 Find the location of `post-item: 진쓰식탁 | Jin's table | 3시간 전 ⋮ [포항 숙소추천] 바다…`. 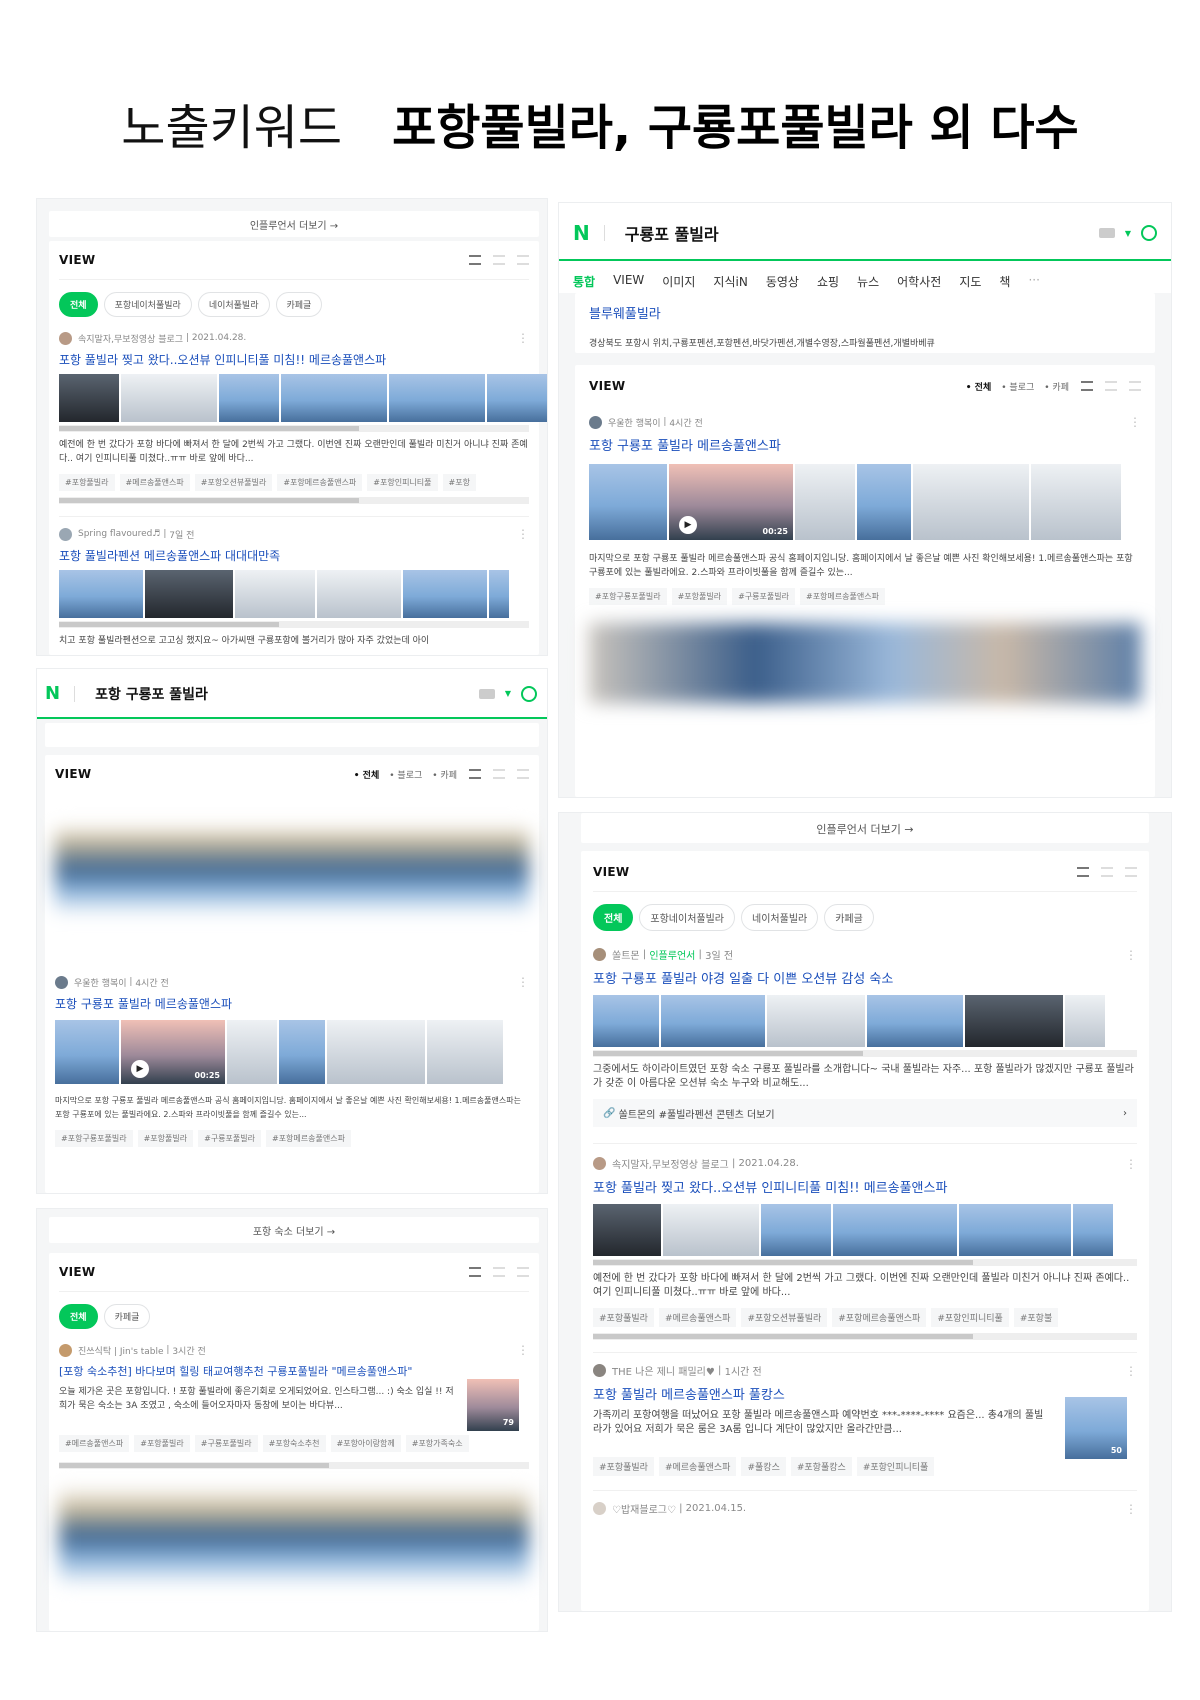

post-item: 진쓰식탁 | Jin's table | 3시간 전 ⋮ [포항 숙소추천] 바다… is located at coordinates (294, 1406).